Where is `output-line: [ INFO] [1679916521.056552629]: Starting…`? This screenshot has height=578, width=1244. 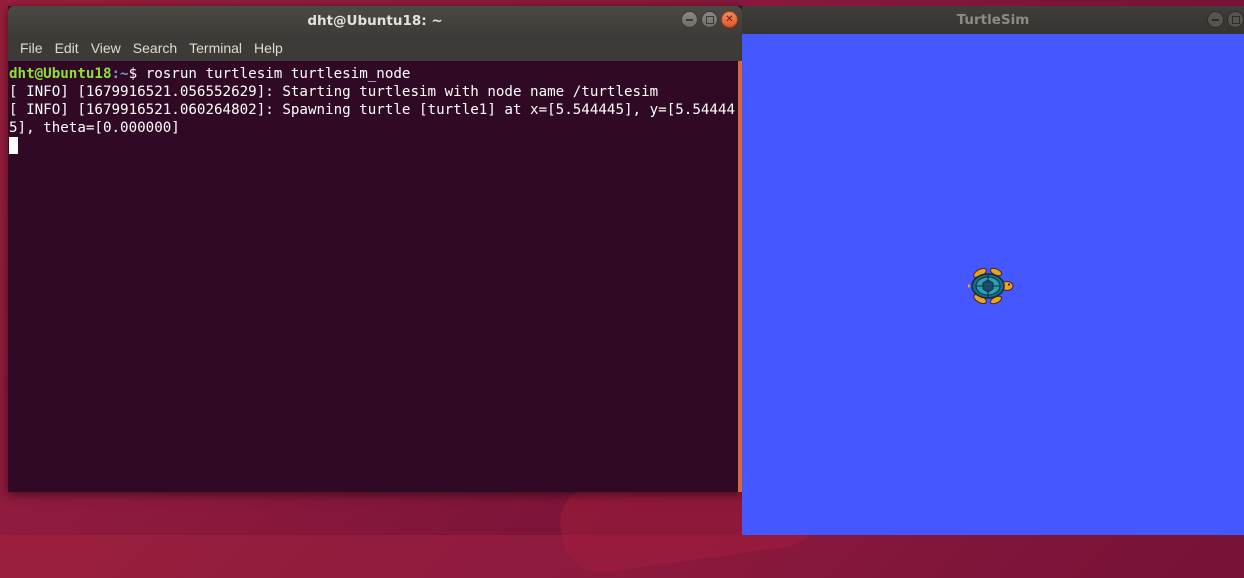
output-line: [ INFO] [1679916521.056552629]: Starting… is located at coordinates (334, 92).